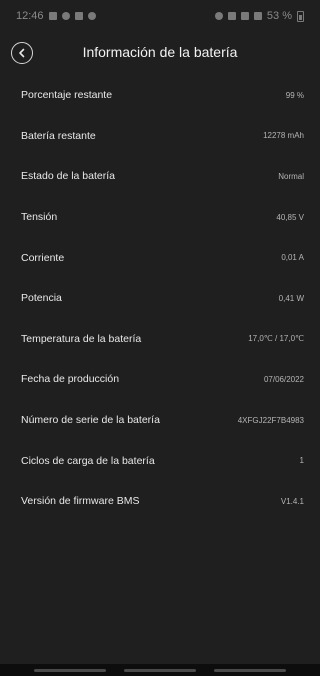 This screenshot has height=676, width=320. Describe the element at coordinates (250, 670) in the screenshot. I see `back-nav-button` at that location.